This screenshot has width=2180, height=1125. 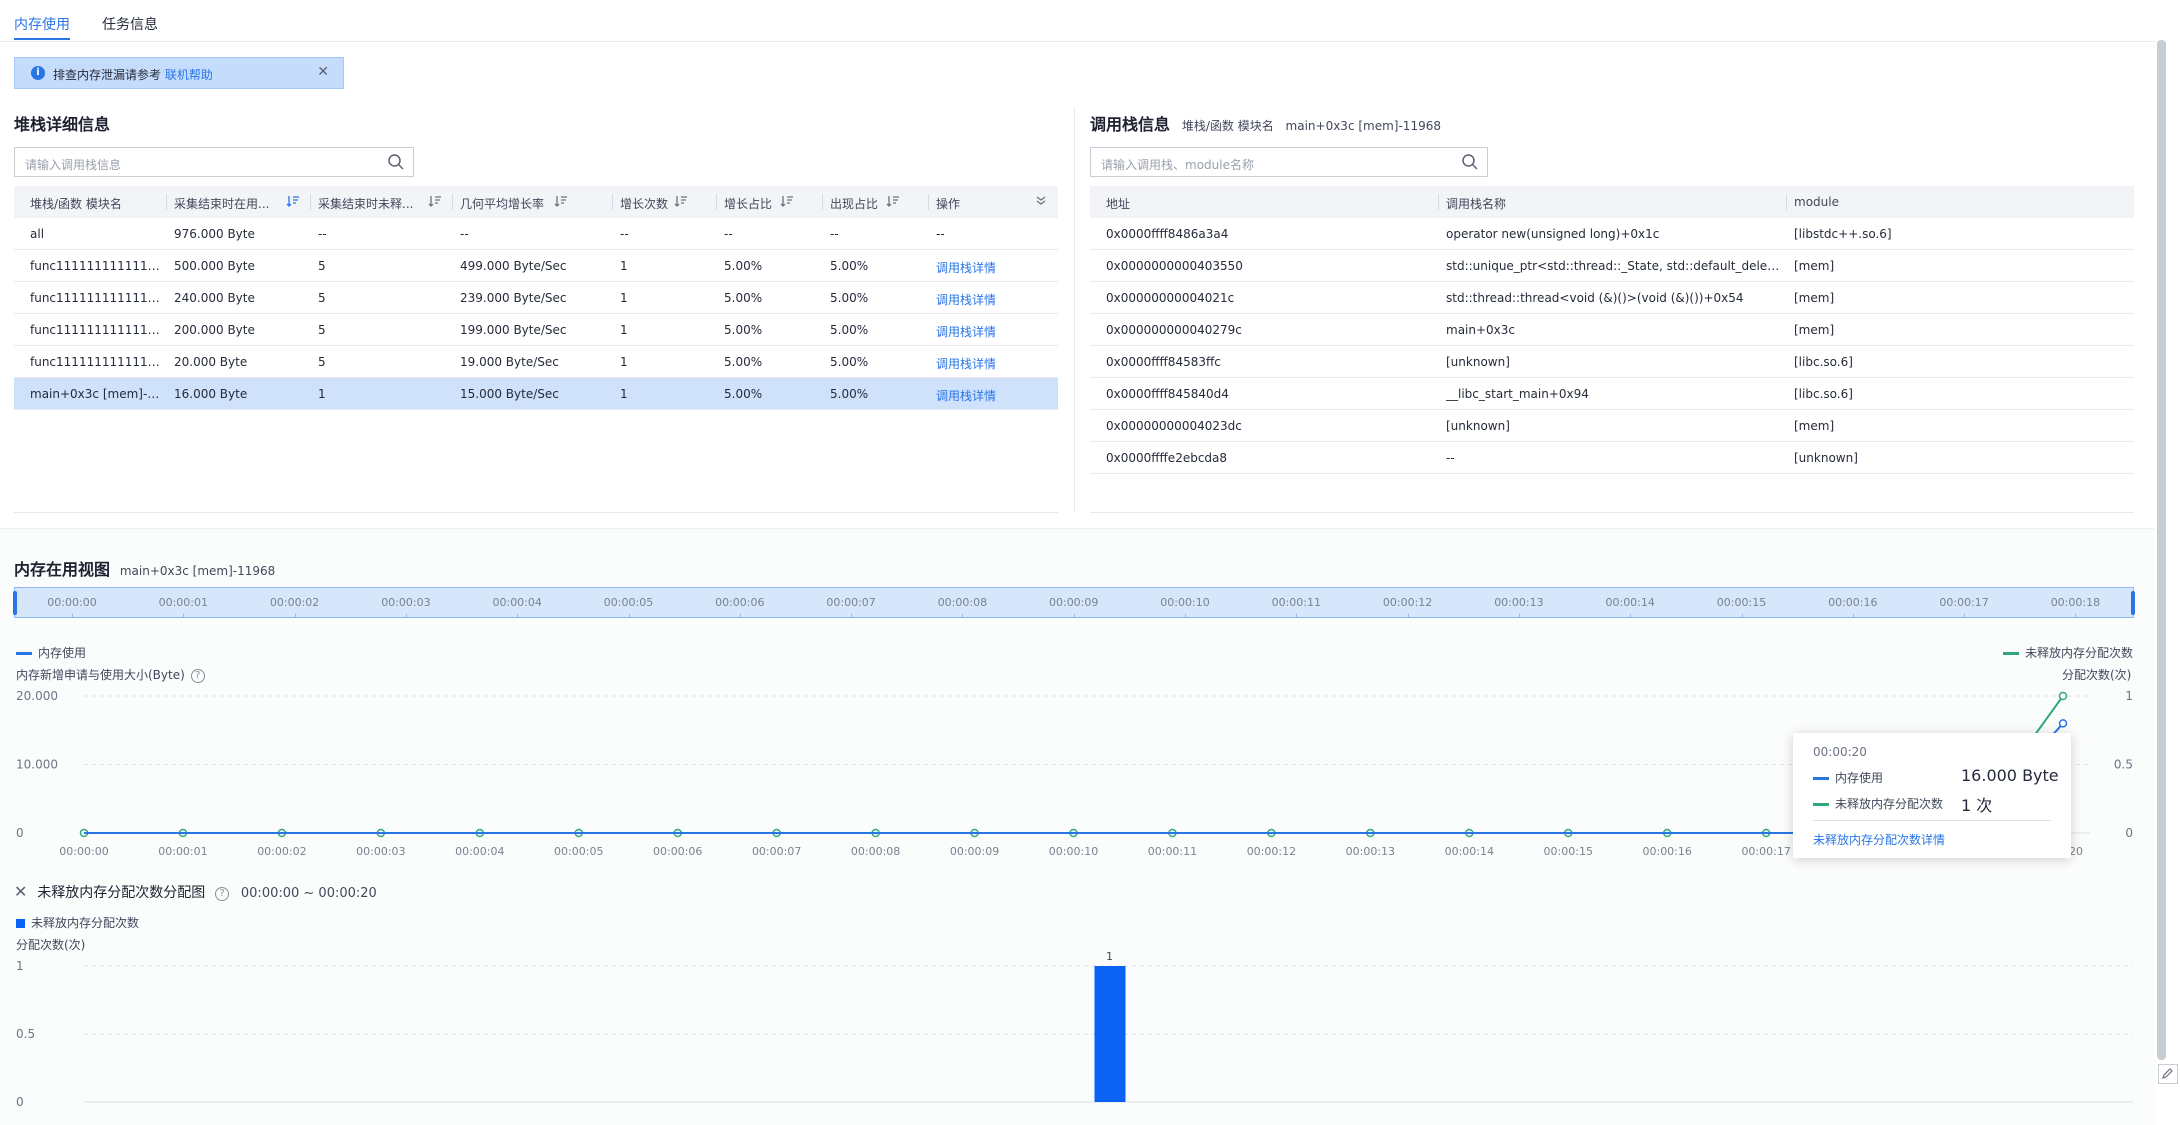 What do you see at coordinates (182, 851) in the screenshot?
I see `x-tick-label: 00:00:01` at bounding box center [182, 851].